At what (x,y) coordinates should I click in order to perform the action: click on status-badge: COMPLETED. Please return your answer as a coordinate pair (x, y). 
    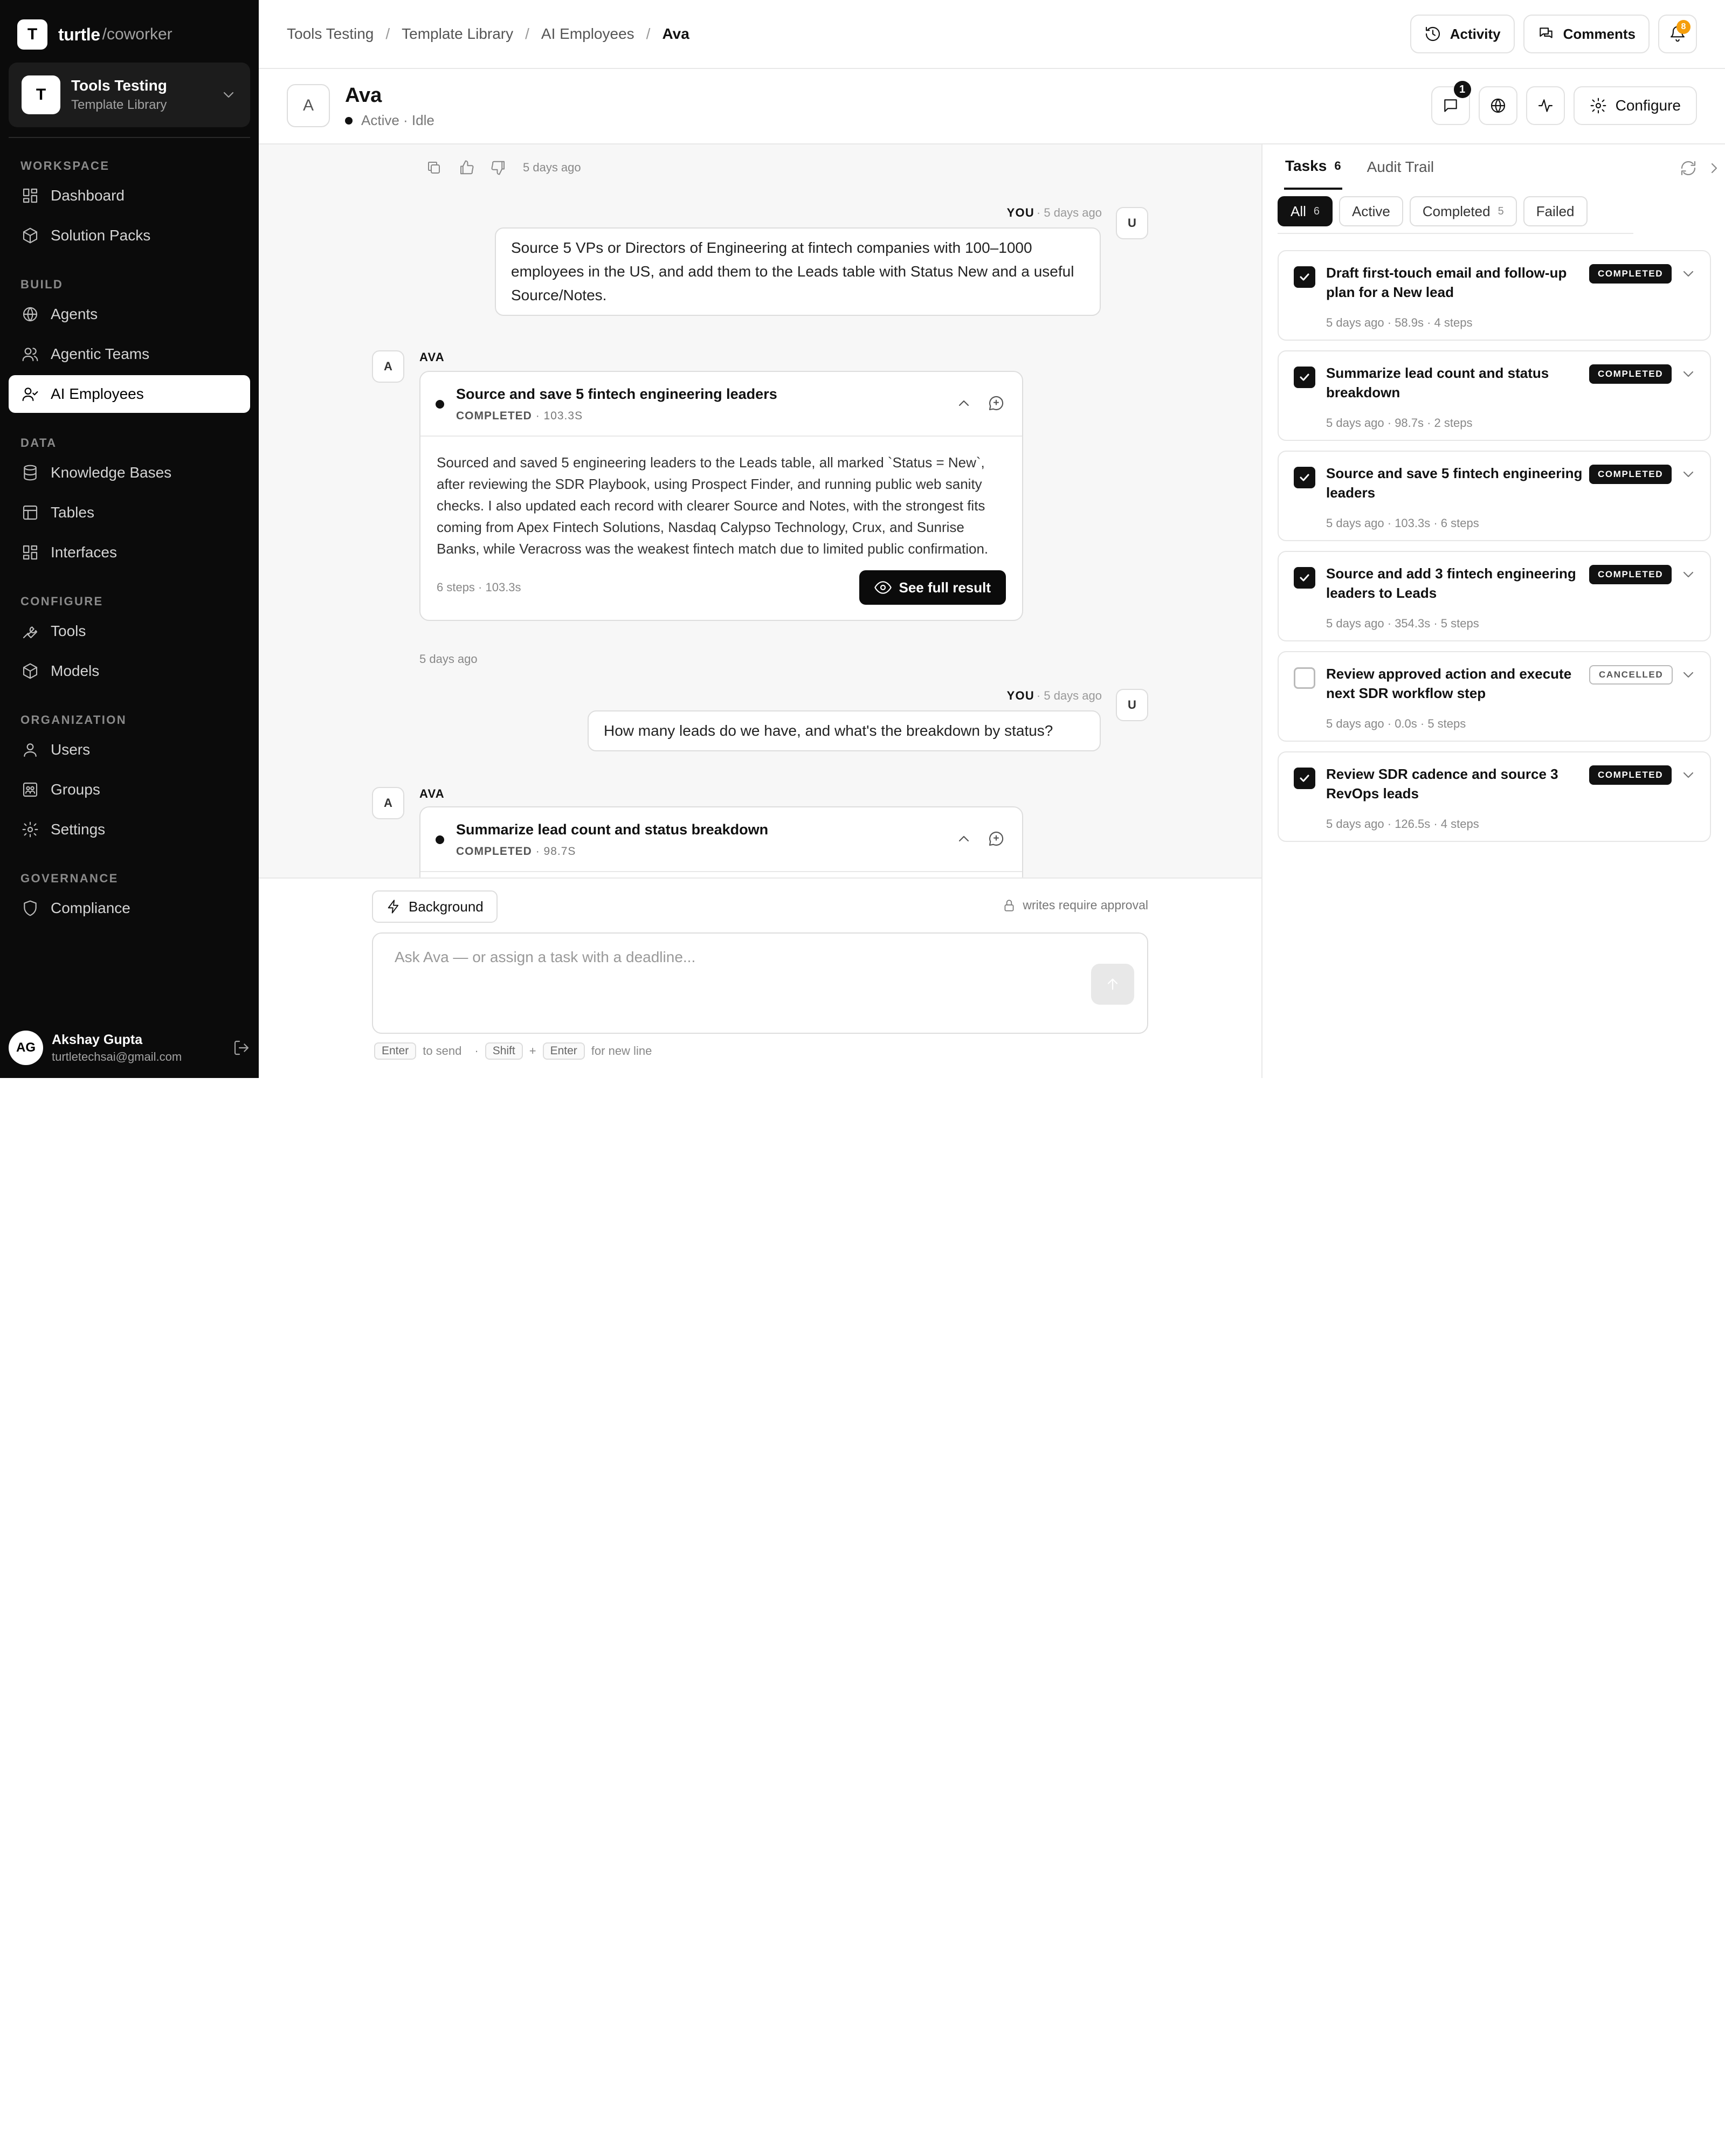
    Looking at the image, I should click on (1630, 274).